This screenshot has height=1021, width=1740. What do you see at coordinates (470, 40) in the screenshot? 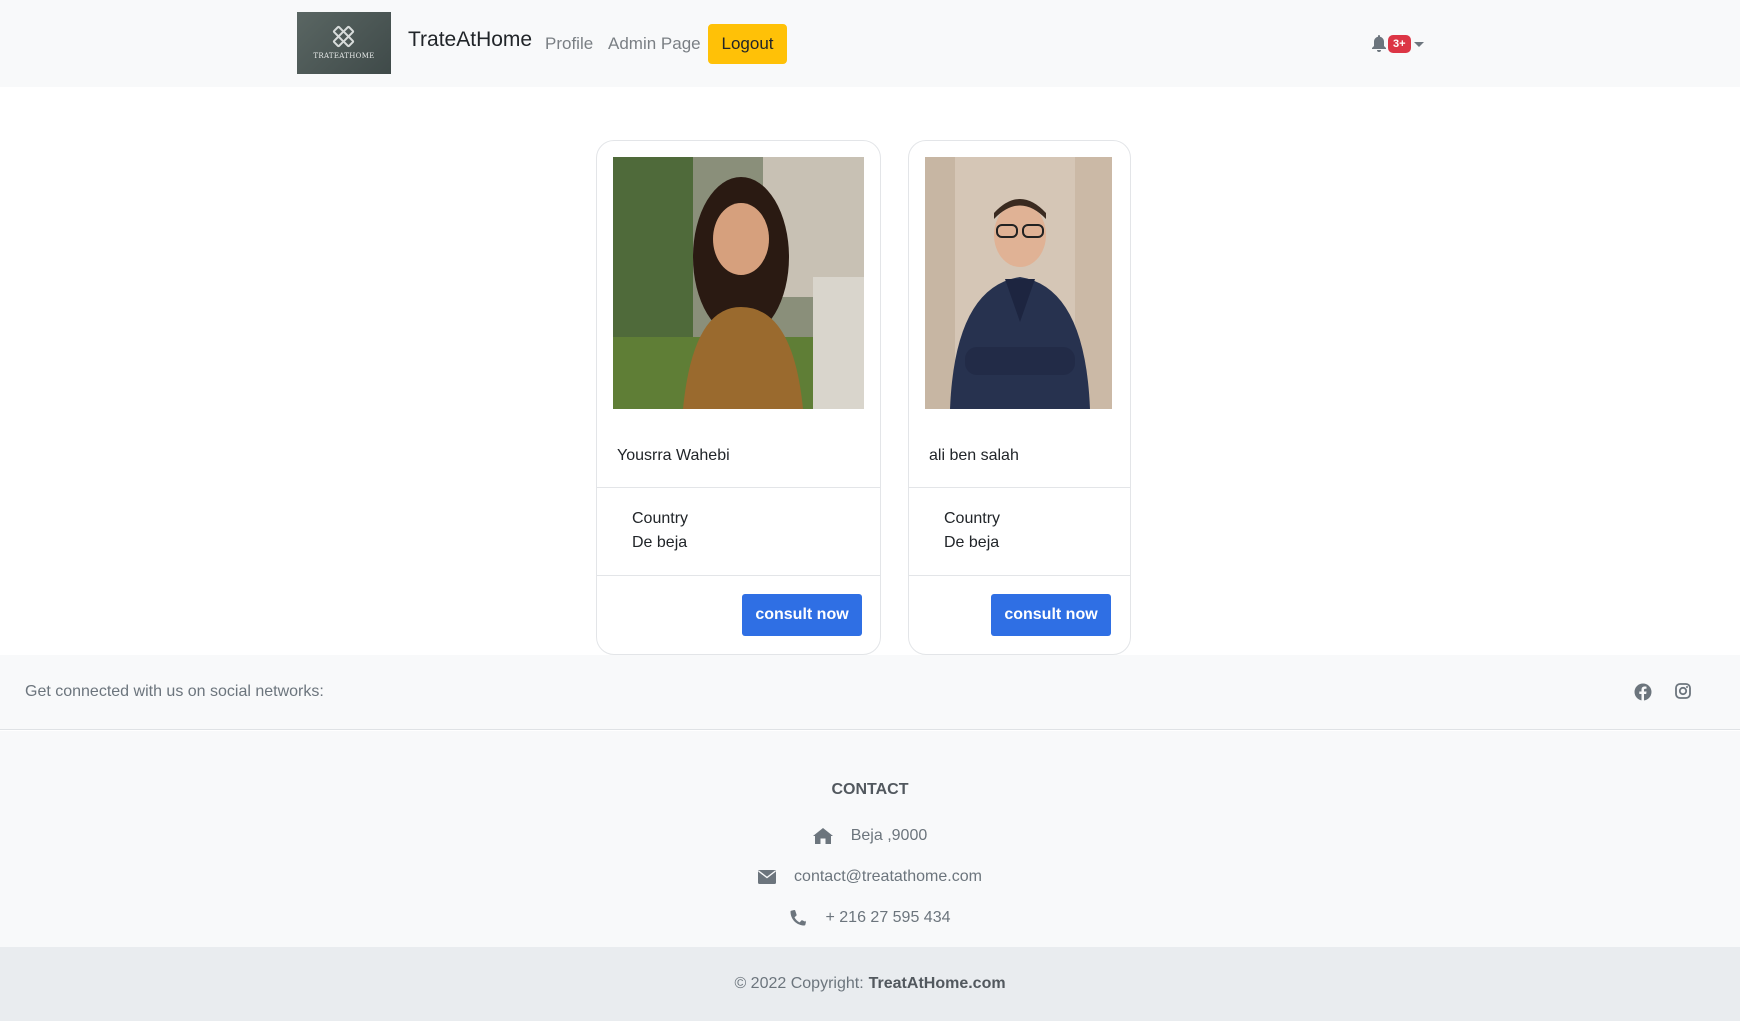
I see `brand-name-link: TrateAtHome` at bounding box center [470, 40].